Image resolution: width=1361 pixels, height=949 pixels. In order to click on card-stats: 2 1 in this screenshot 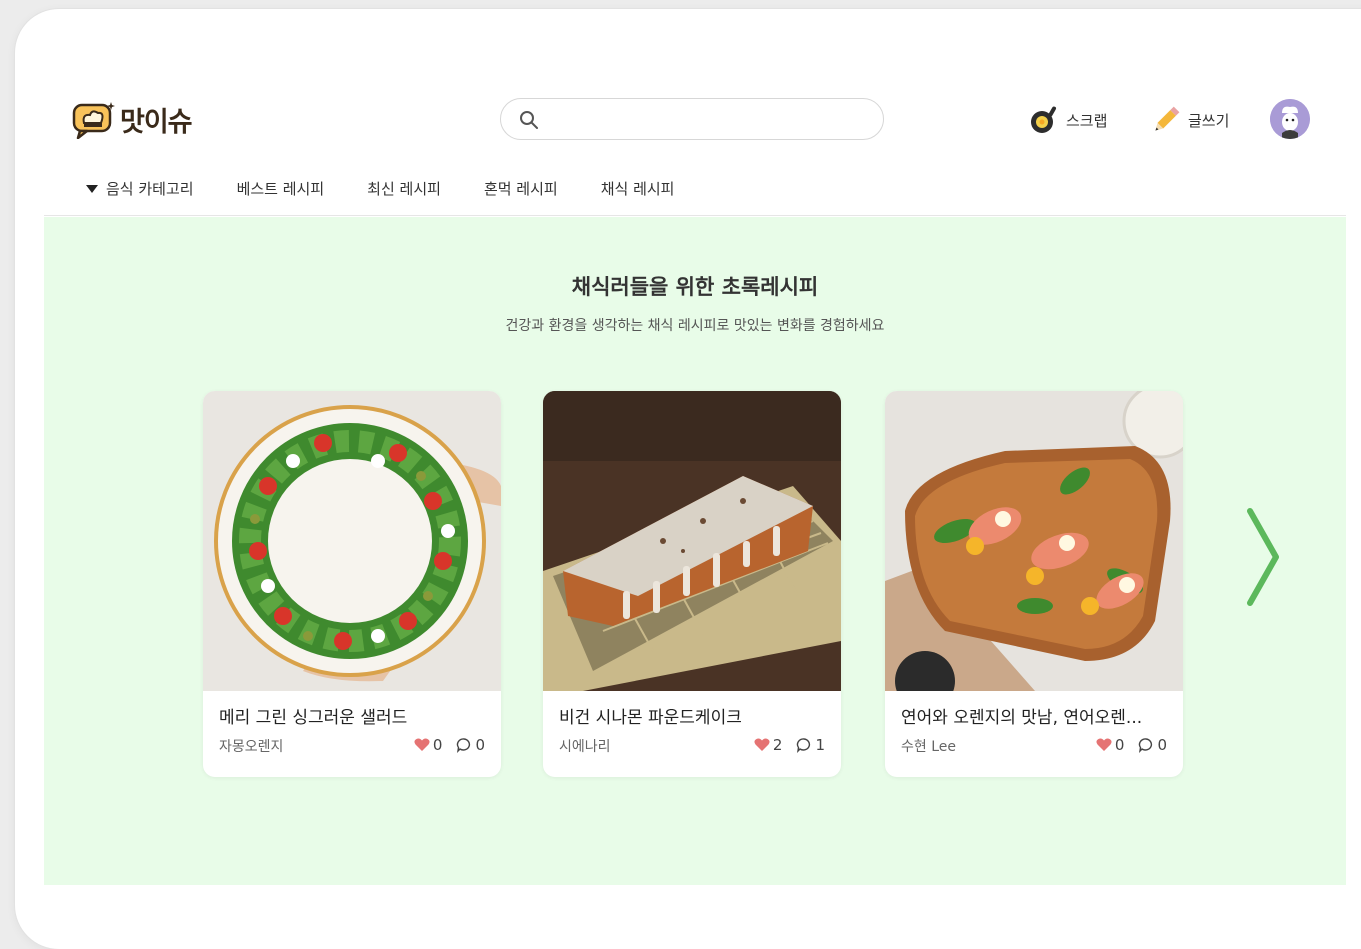, I will do `click(789, 745)`.